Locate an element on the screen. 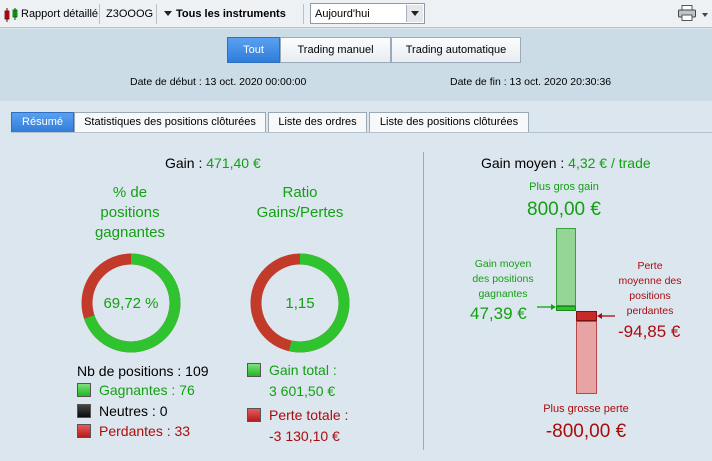 The width and height of the screenshot is (712, 461). panel-divider is located at coordinates (423, 301).